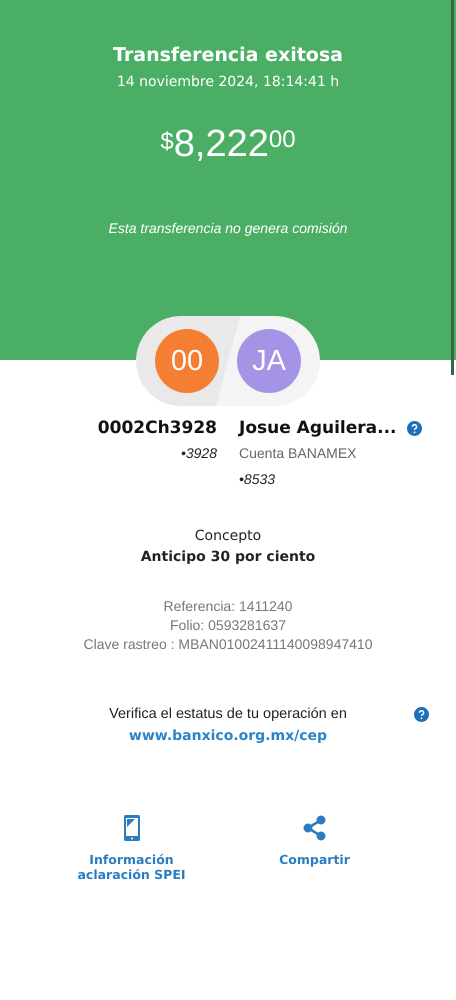 This screenshot has height=1000, width=456. I want to click on avatar: JA, so click(269, 361).